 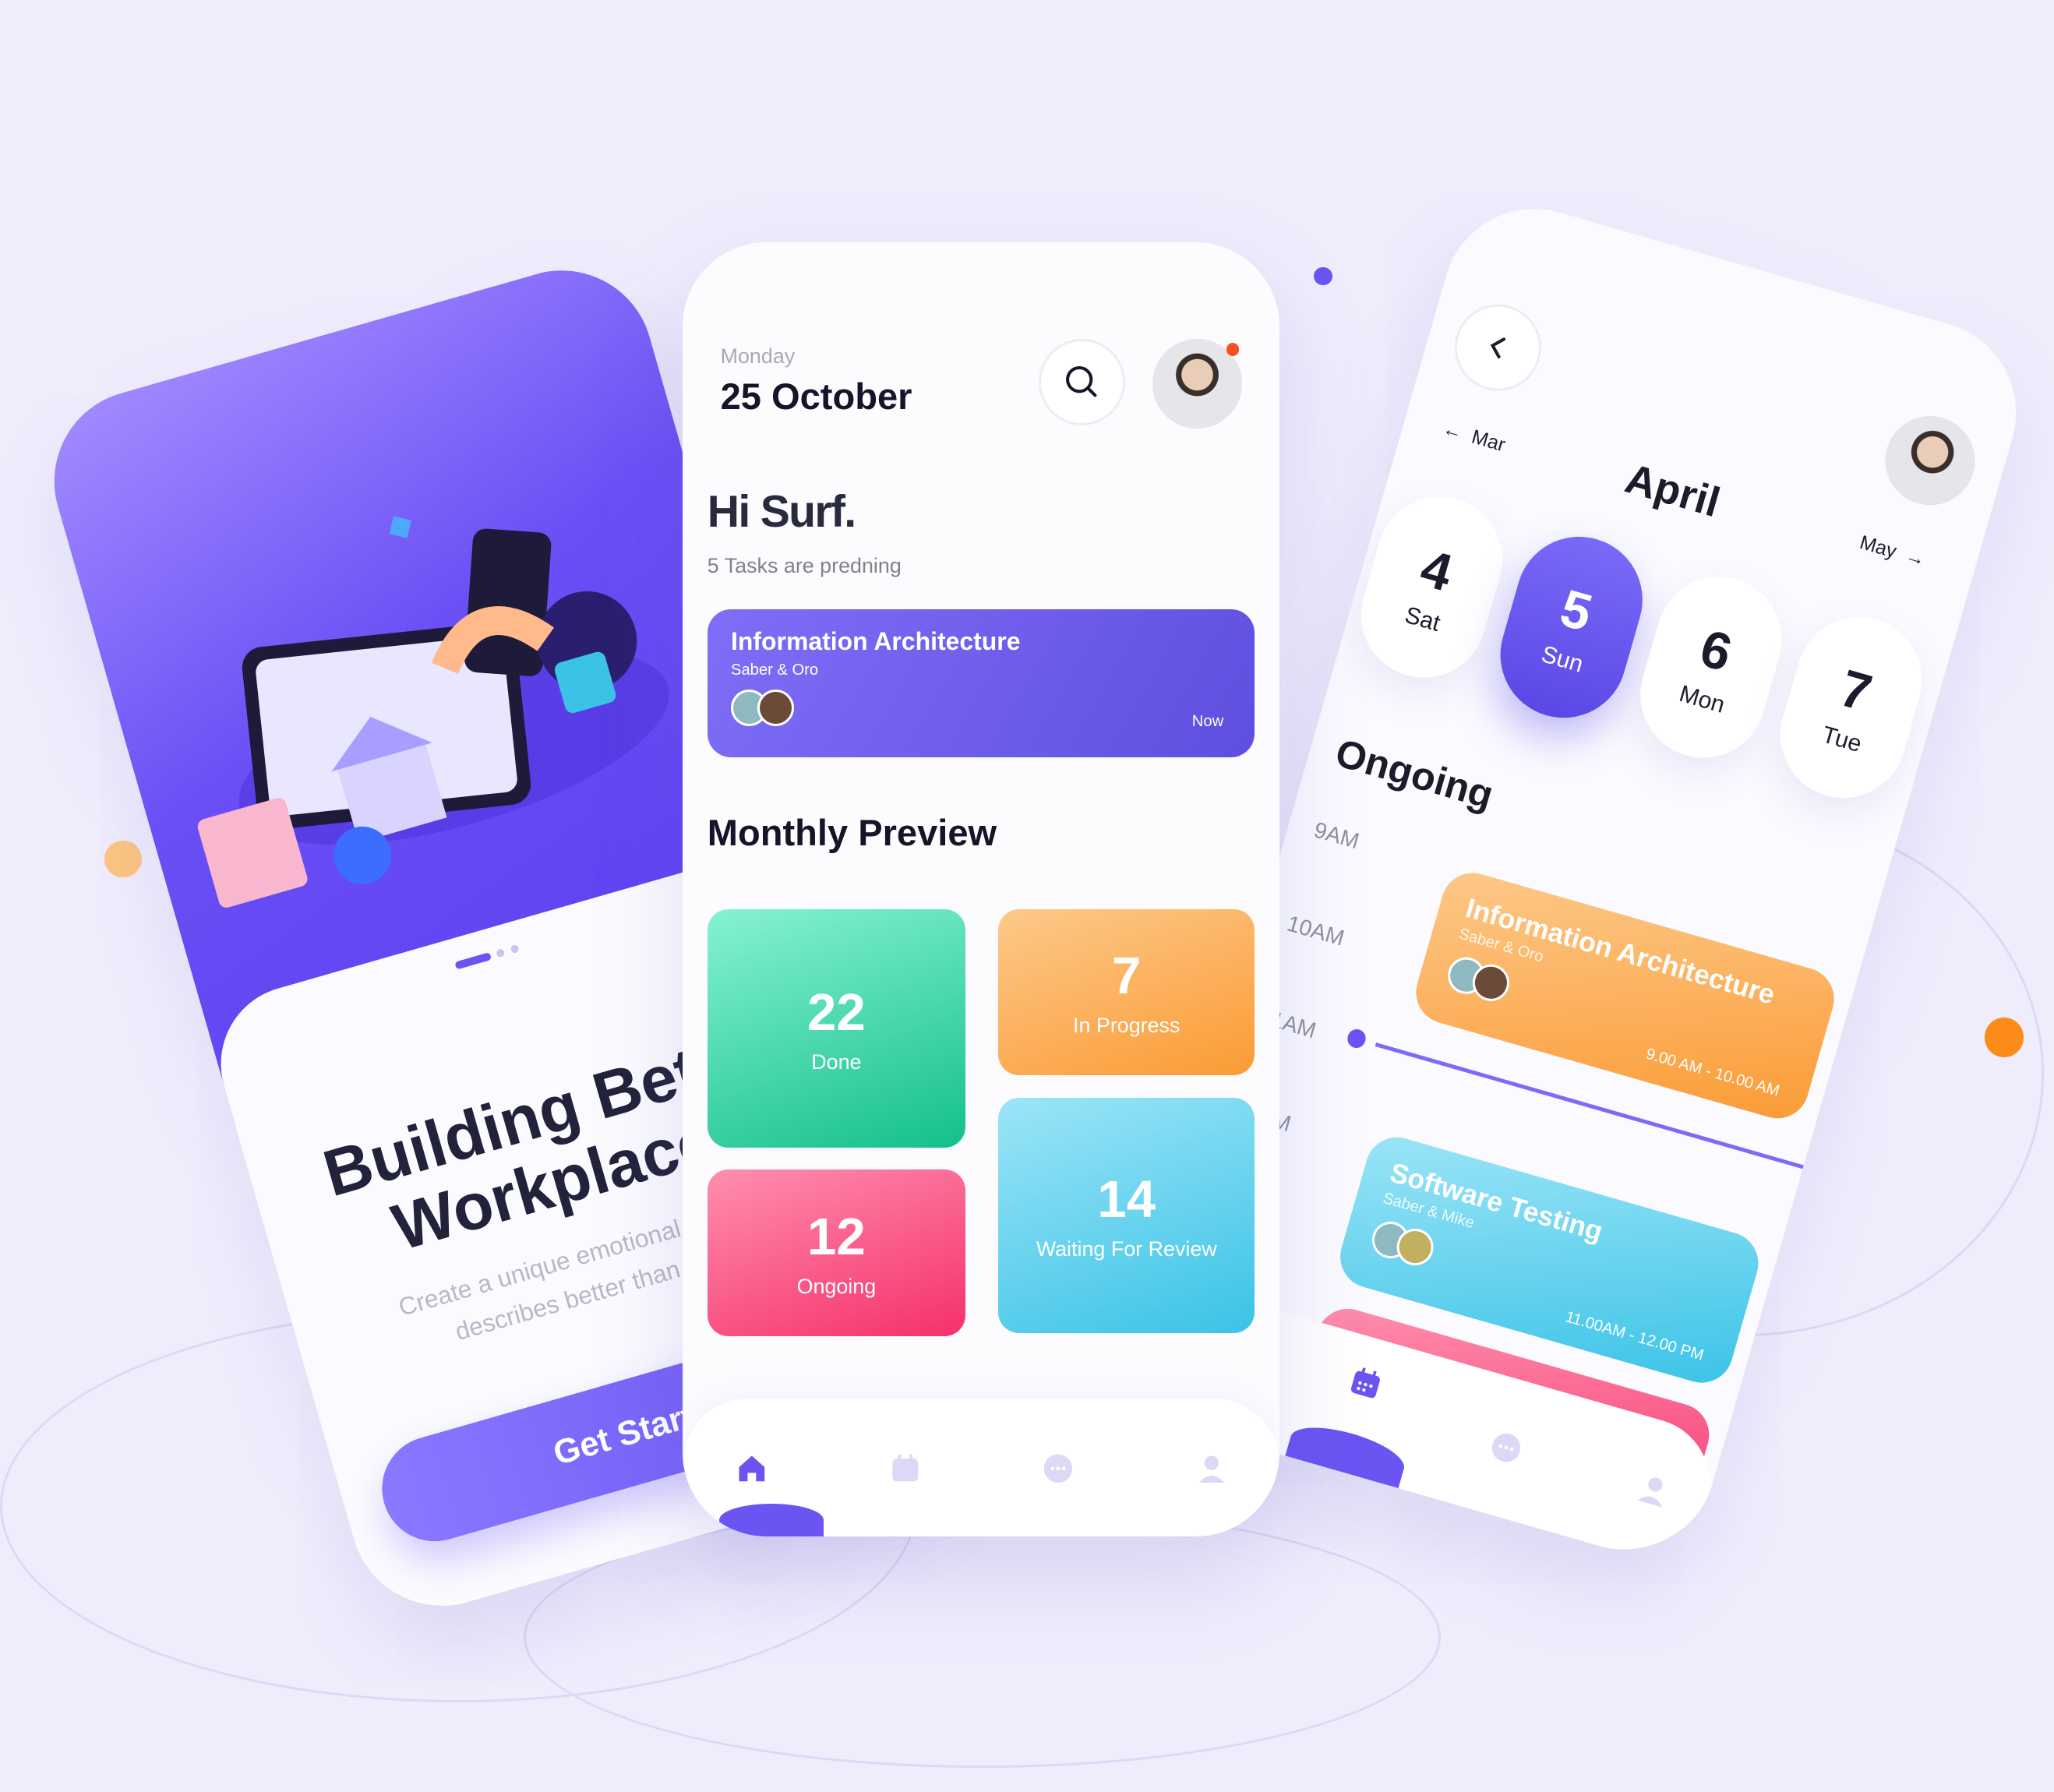 I want to click on stat-waiting-review: 14 Waiting For Review, so click(x=1126, y=1215).